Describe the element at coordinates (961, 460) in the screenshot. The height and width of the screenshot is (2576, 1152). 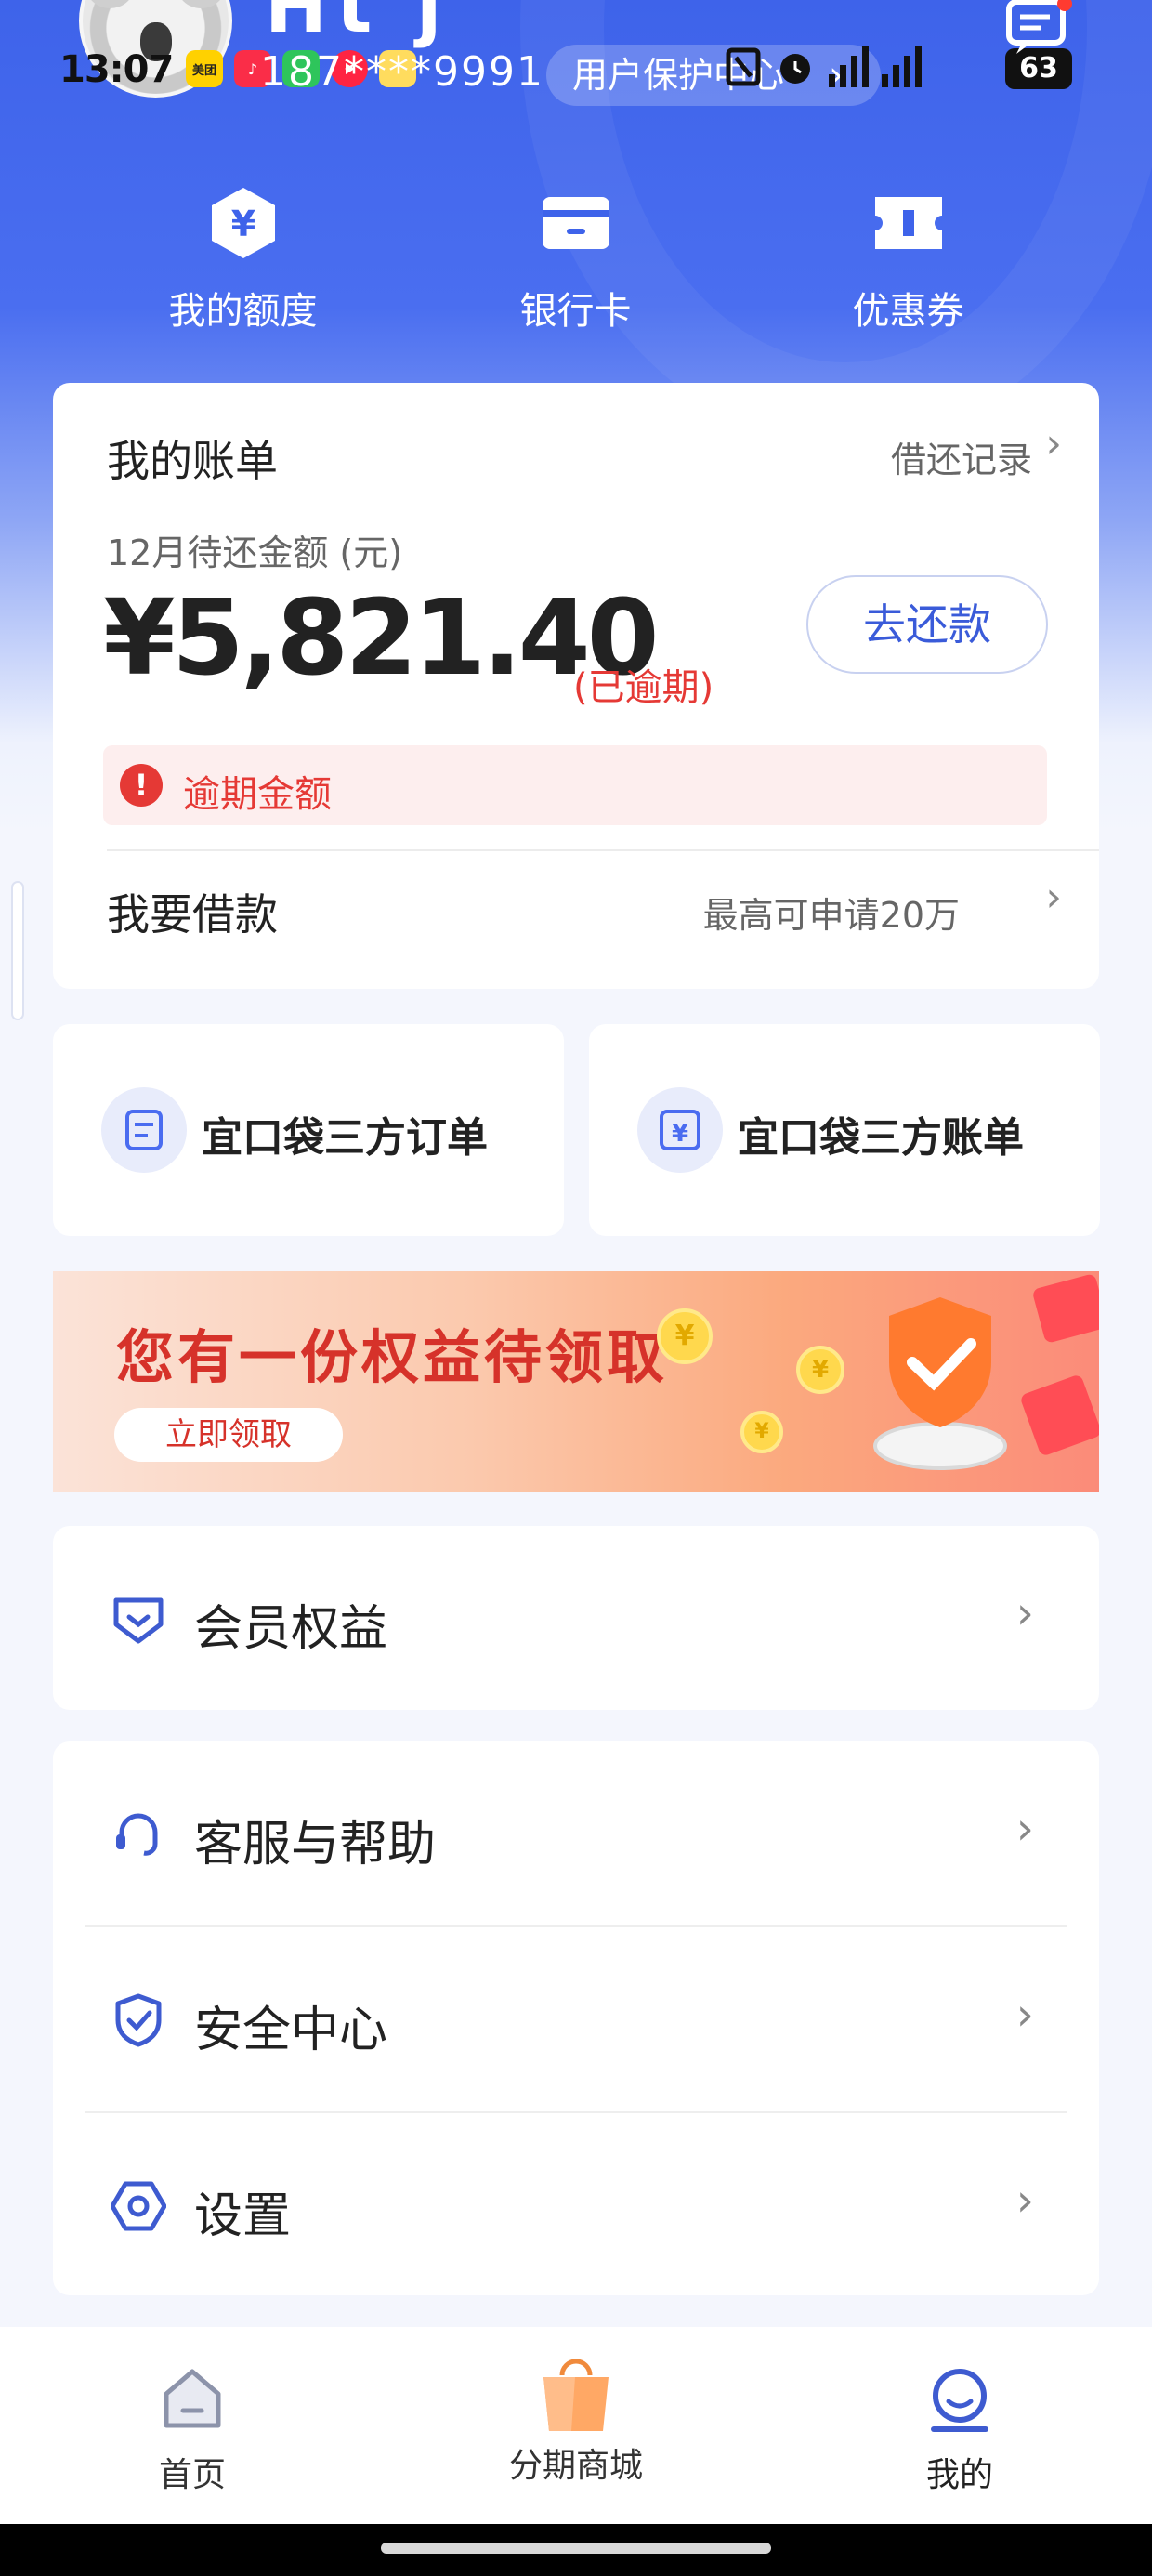
I see `records-link-label: 借还记录` at that location.